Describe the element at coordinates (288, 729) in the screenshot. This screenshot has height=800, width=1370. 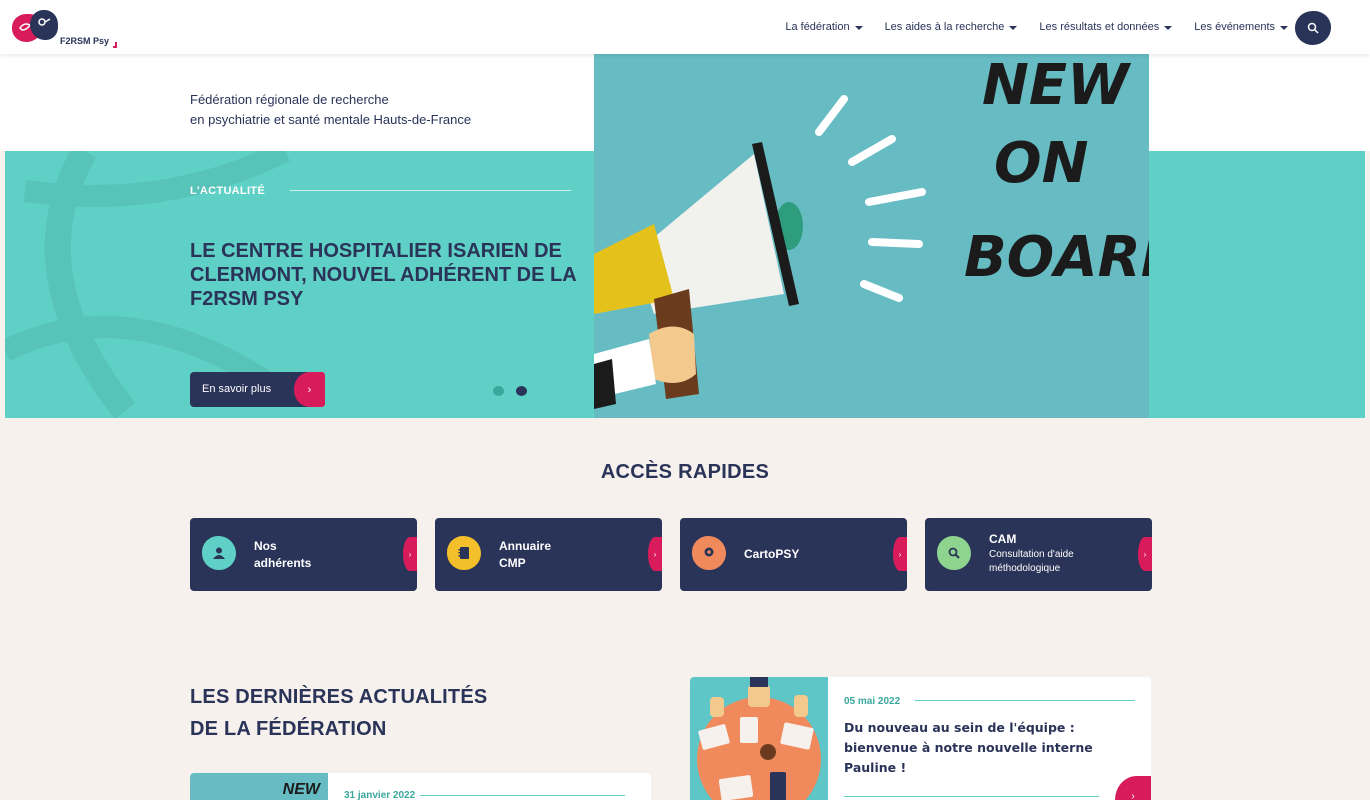
I see `news-title-line2: DE LA FÉDÉRATION` at that location.